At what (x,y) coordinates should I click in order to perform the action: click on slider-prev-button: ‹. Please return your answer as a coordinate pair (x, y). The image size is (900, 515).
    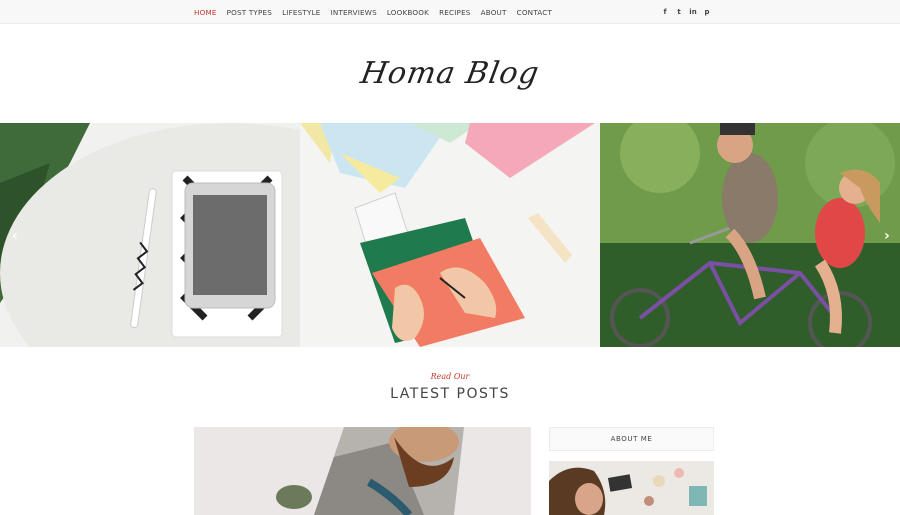
    Looking at the image, I should click on (15, 236).